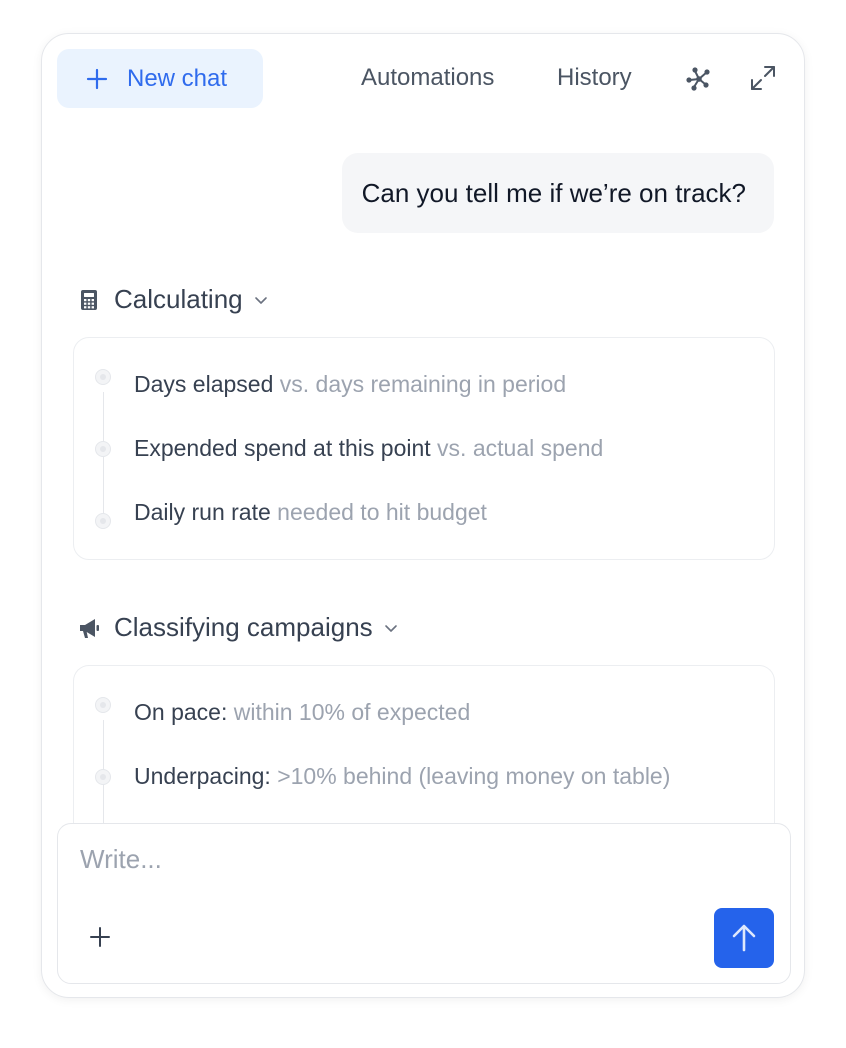  I want to click on new-chat-button: New chat, so click(160, 78).